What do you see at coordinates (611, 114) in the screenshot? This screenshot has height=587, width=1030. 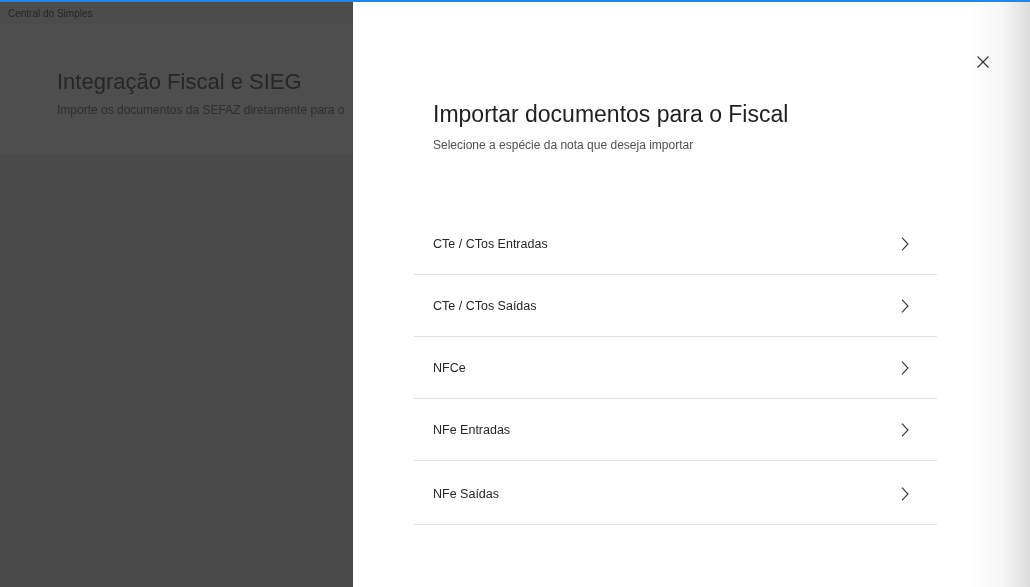 I see `panel-title: Importar documentos para o Fiscal` at bounding box center [611, 114].